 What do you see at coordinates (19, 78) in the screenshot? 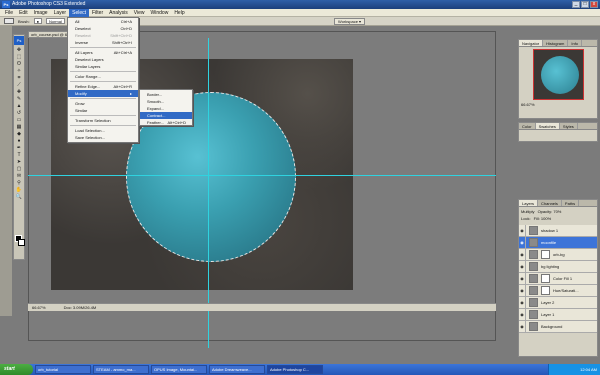
I see `crop-tool-icon: ⌗` at bounding box center [19, 78].